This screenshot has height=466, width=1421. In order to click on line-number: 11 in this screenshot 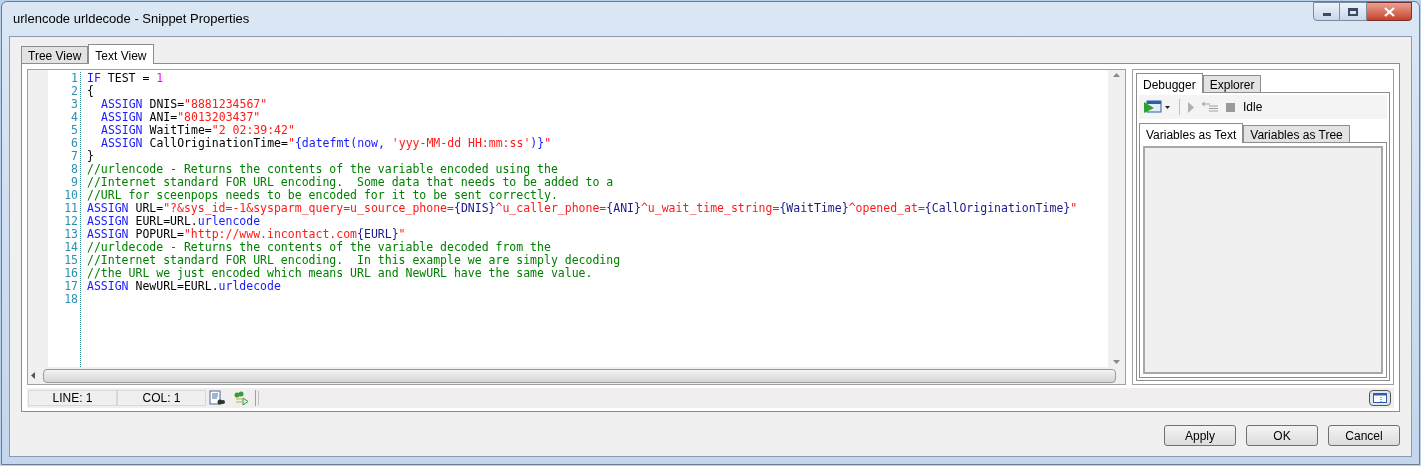, I will do `click(71, 208)`.